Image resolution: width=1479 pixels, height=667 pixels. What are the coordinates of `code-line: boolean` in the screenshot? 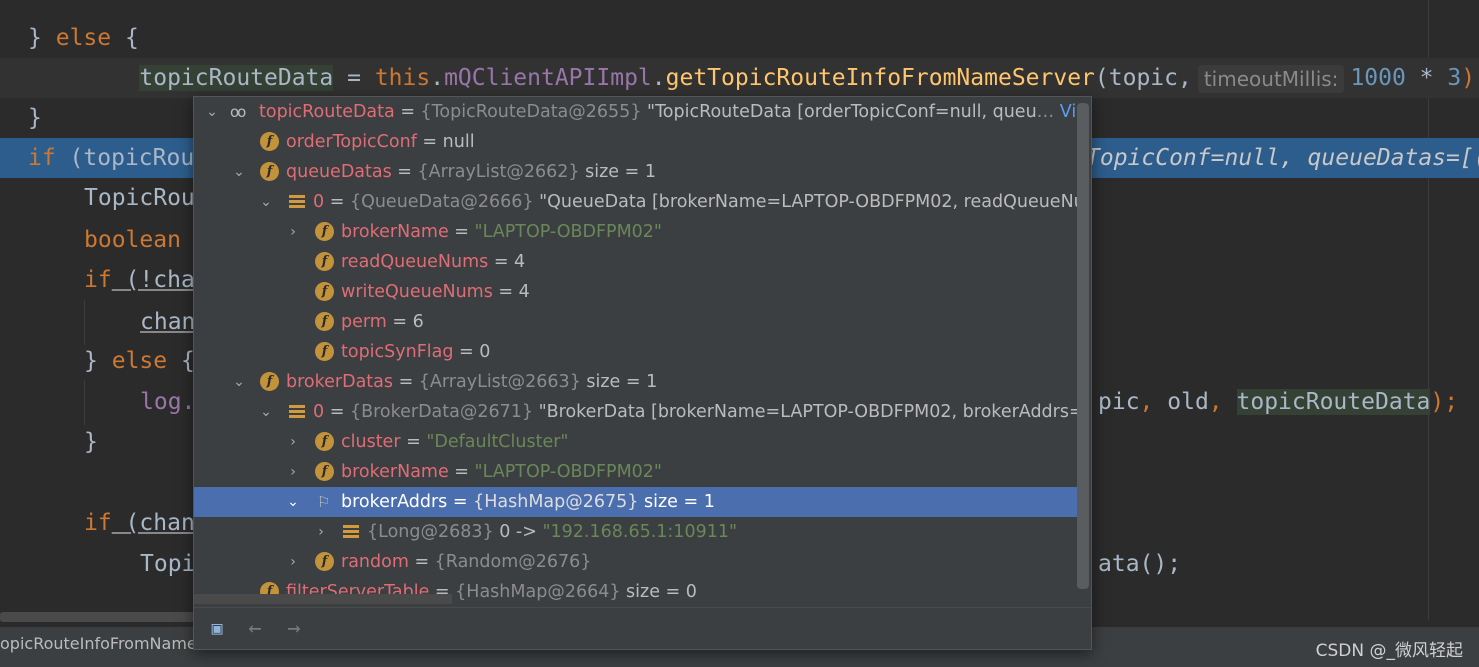 It's located at (132, 240).